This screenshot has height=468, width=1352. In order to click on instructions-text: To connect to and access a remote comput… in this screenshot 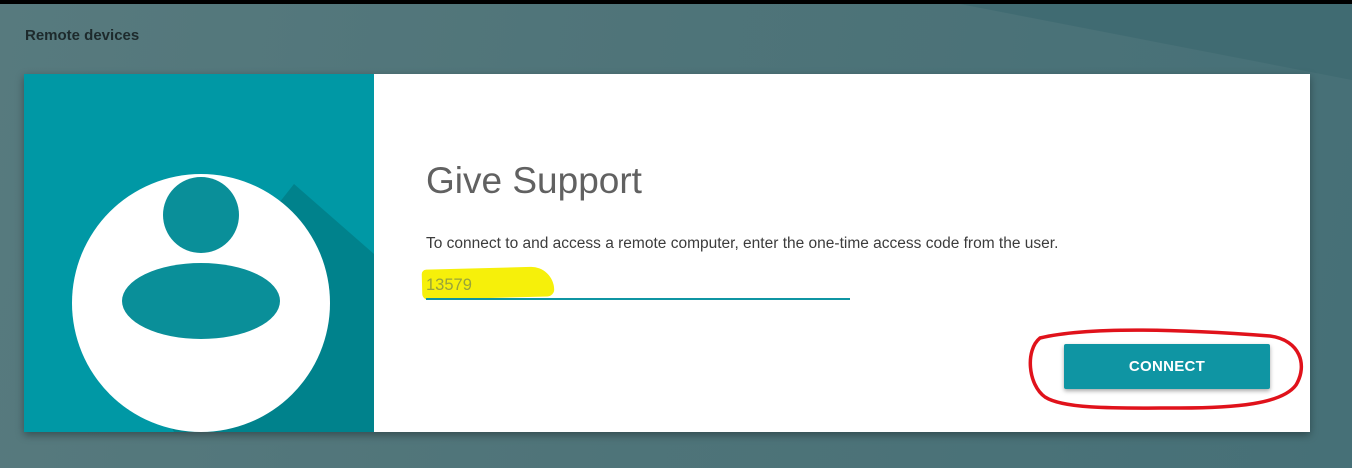, I will do `click(742, 243)`.